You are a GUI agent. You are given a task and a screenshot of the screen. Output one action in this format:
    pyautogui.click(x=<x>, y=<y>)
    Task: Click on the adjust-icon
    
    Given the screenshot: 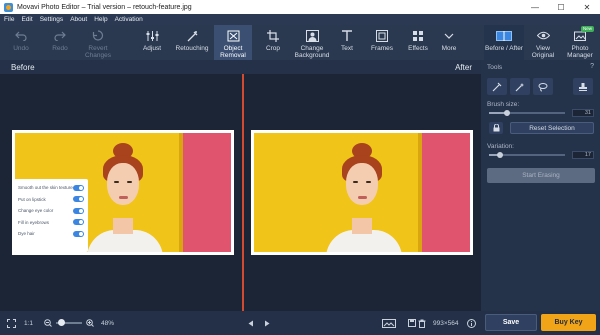 What is the action you would take?
    pyautogui.click(x=152, y=35)
    